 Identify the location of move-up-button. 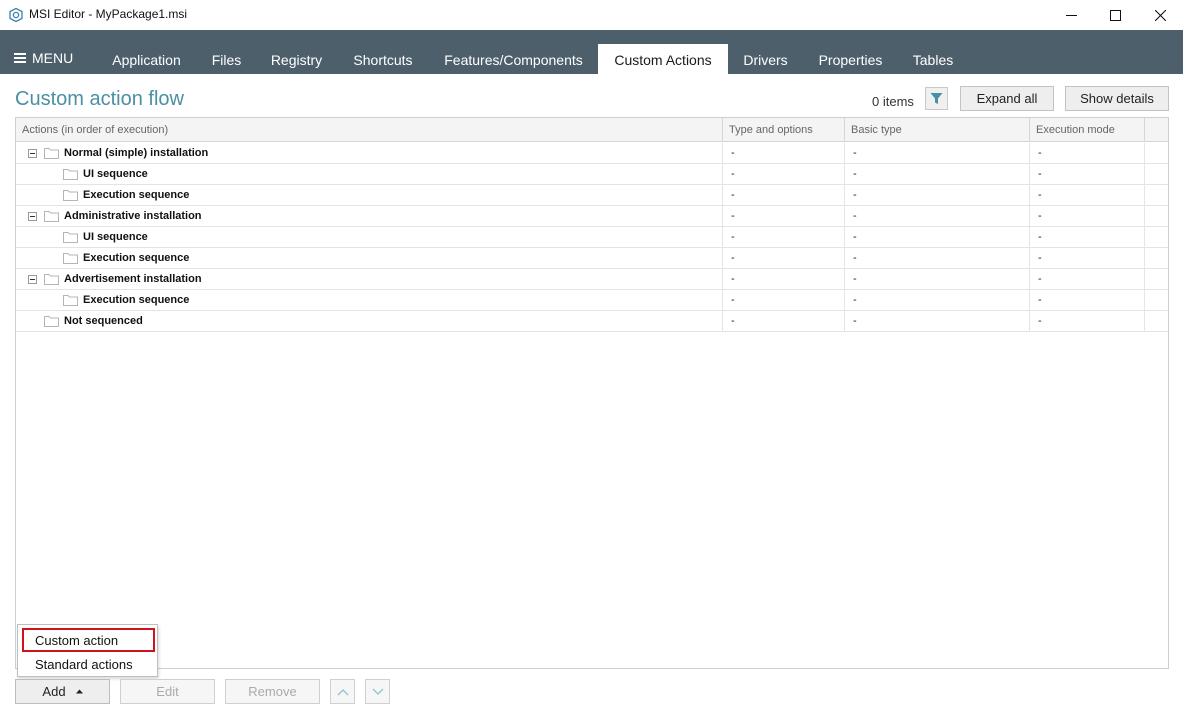
(342, 691).